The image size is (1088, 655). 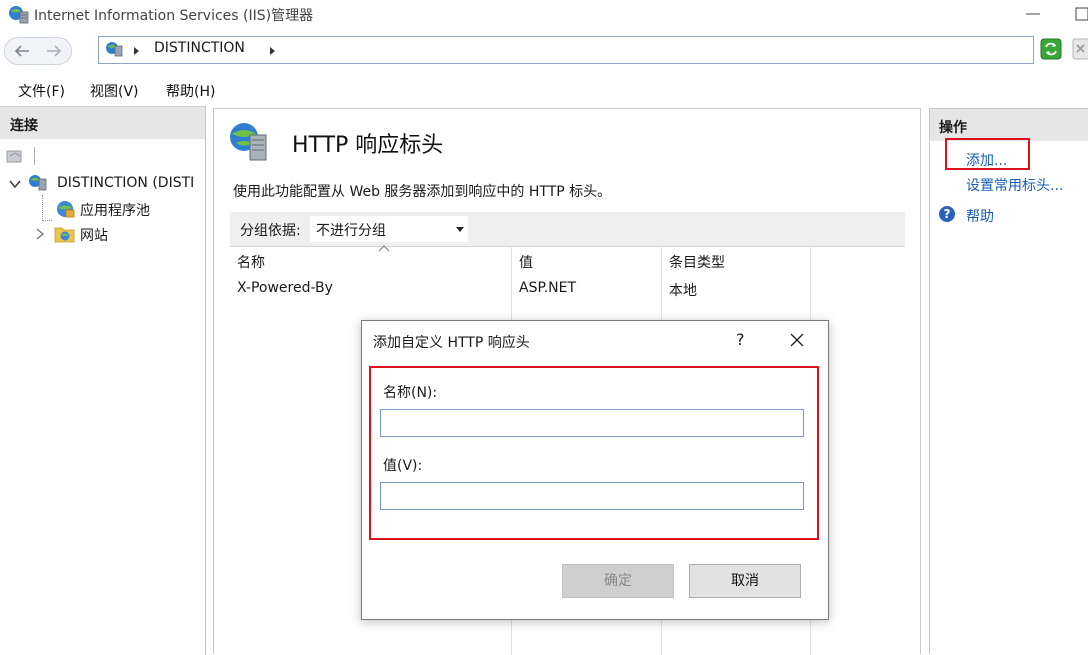 What do you see at coordinates (544, 90) in the screenshot?
I see `menu-bar: 文件(F) 视图(V) 帮助(H)` at bounding box center [544, 90].